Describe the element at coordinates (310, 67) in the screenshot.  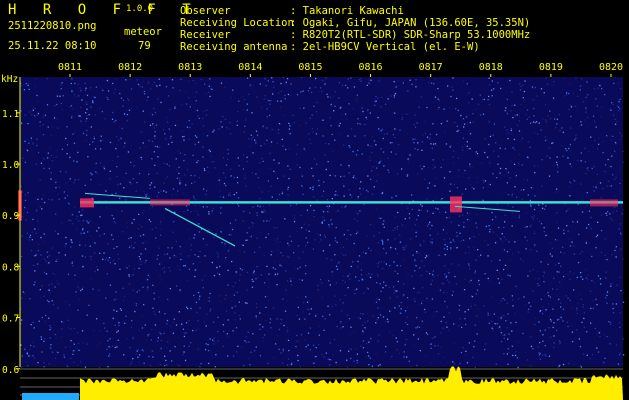
I see `x-tick-label: 0815` at that location.